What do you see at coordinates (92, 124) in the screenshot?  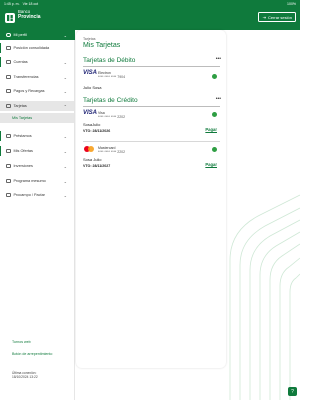 I see `card-holder: SosaJulio` at bounding box center [92, 124].